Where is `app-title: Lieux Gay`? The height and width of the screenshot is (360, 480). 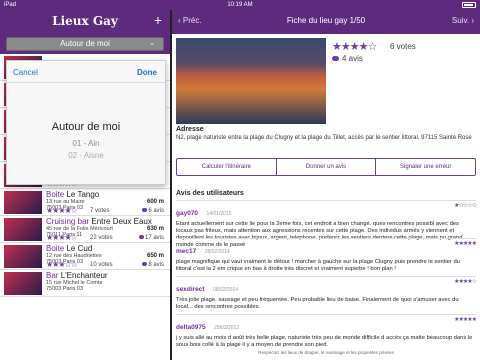
app-title: Lieux Gay is located at coordinates (85, 21).